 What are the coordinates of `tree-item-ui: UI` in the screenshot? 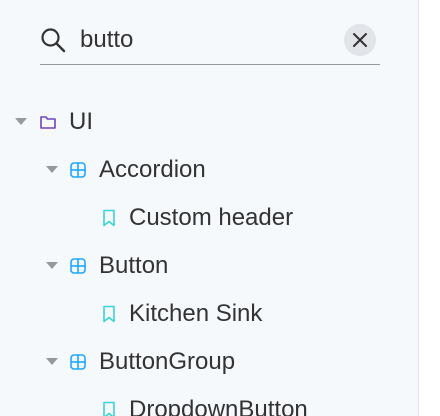 It's located at (210, 122).